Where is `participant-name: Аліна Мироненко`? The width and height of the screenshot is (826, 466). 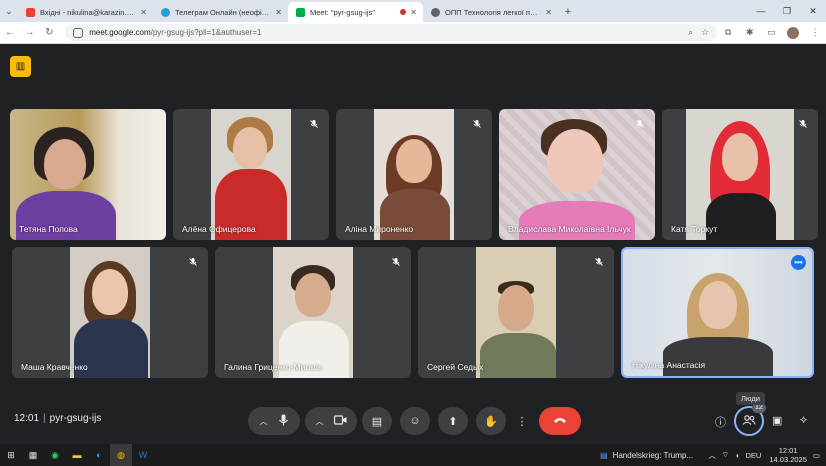 participant-name: Аліна Мироненко is located at coordinates (379, 229).